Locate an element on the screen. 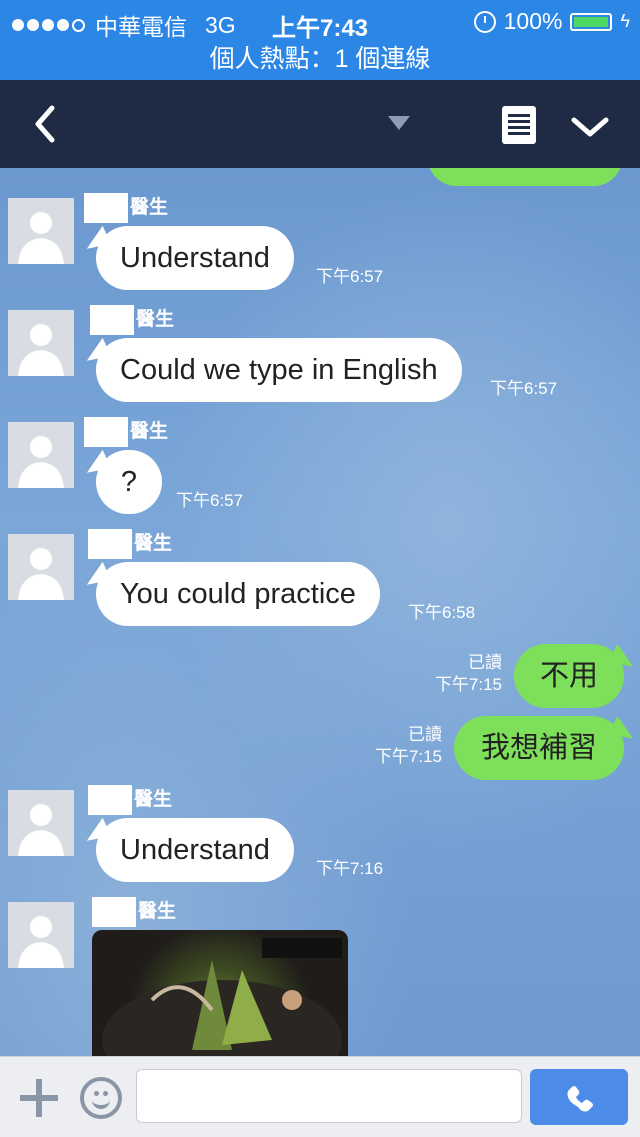 The width and height of the screenshot is (640, 1137). message-time: 下午7:16 is located at coordinates (350, 868).